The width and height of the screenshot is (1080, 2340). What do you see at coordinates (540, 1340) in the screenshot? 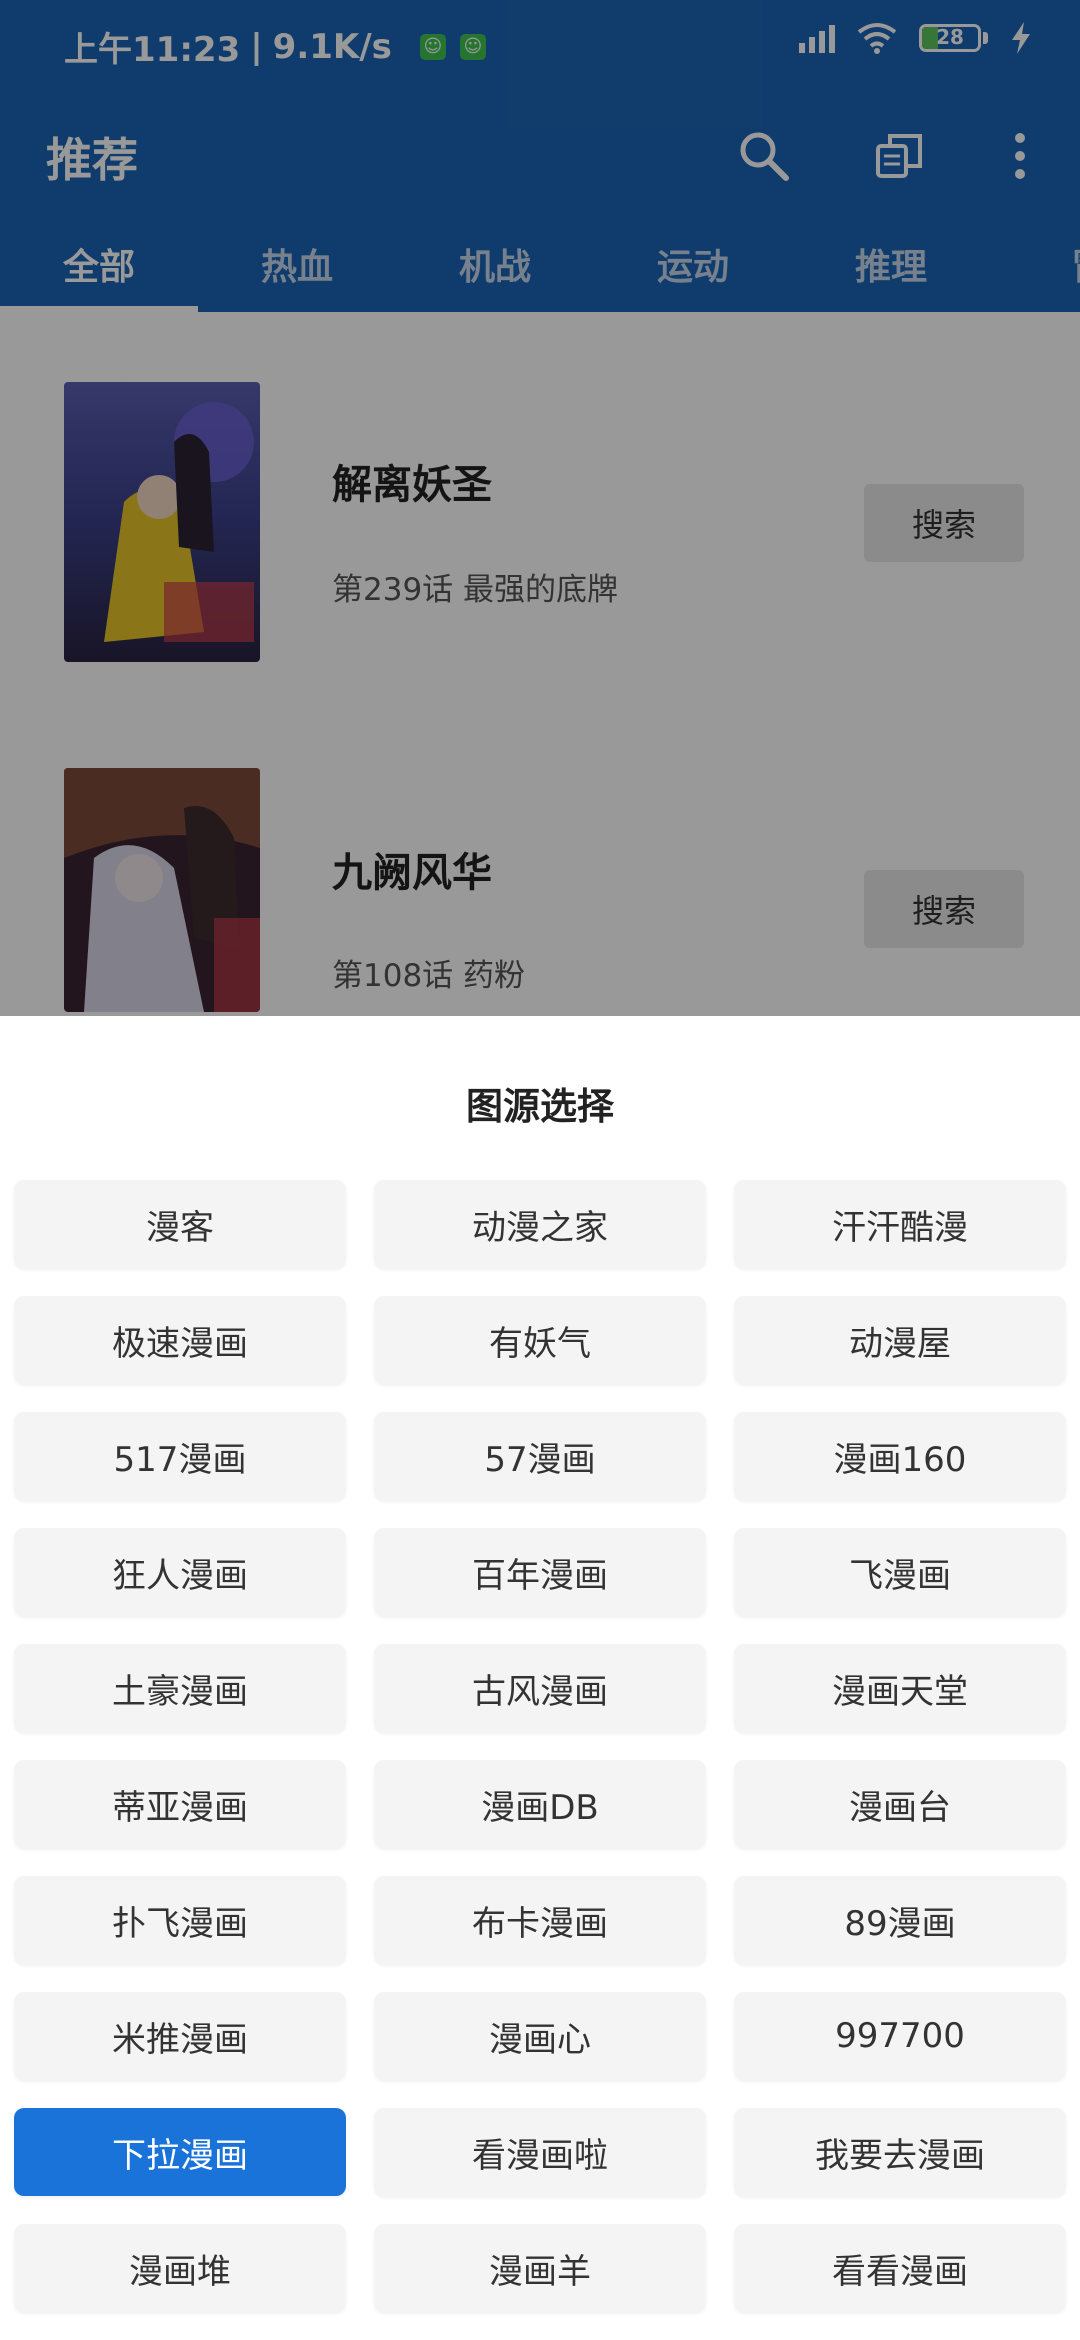
I see `source-option: 有妖气` at bounding box center [540, 1340].